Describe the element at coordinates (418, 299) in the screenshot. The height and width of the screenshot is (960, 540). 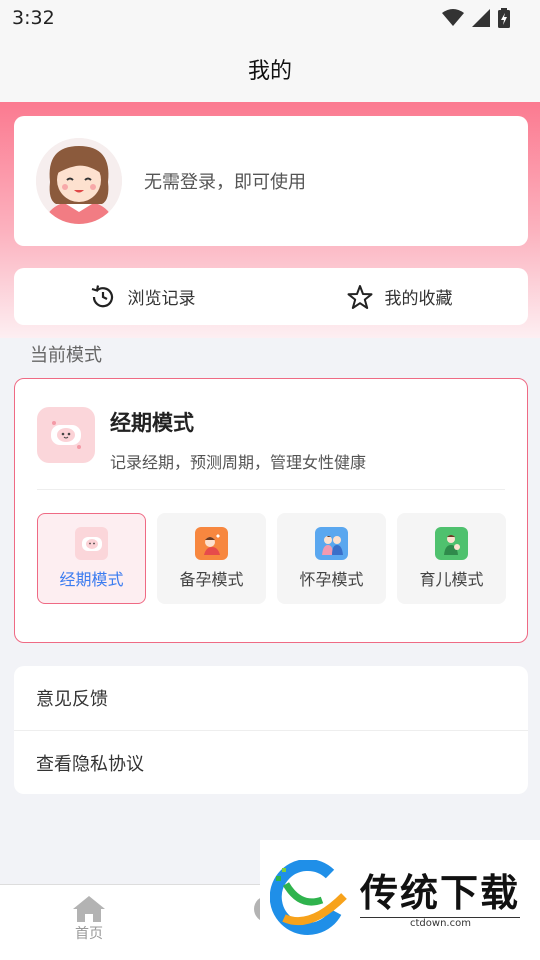
I see `favorites-label: 我的收藏` at that location.